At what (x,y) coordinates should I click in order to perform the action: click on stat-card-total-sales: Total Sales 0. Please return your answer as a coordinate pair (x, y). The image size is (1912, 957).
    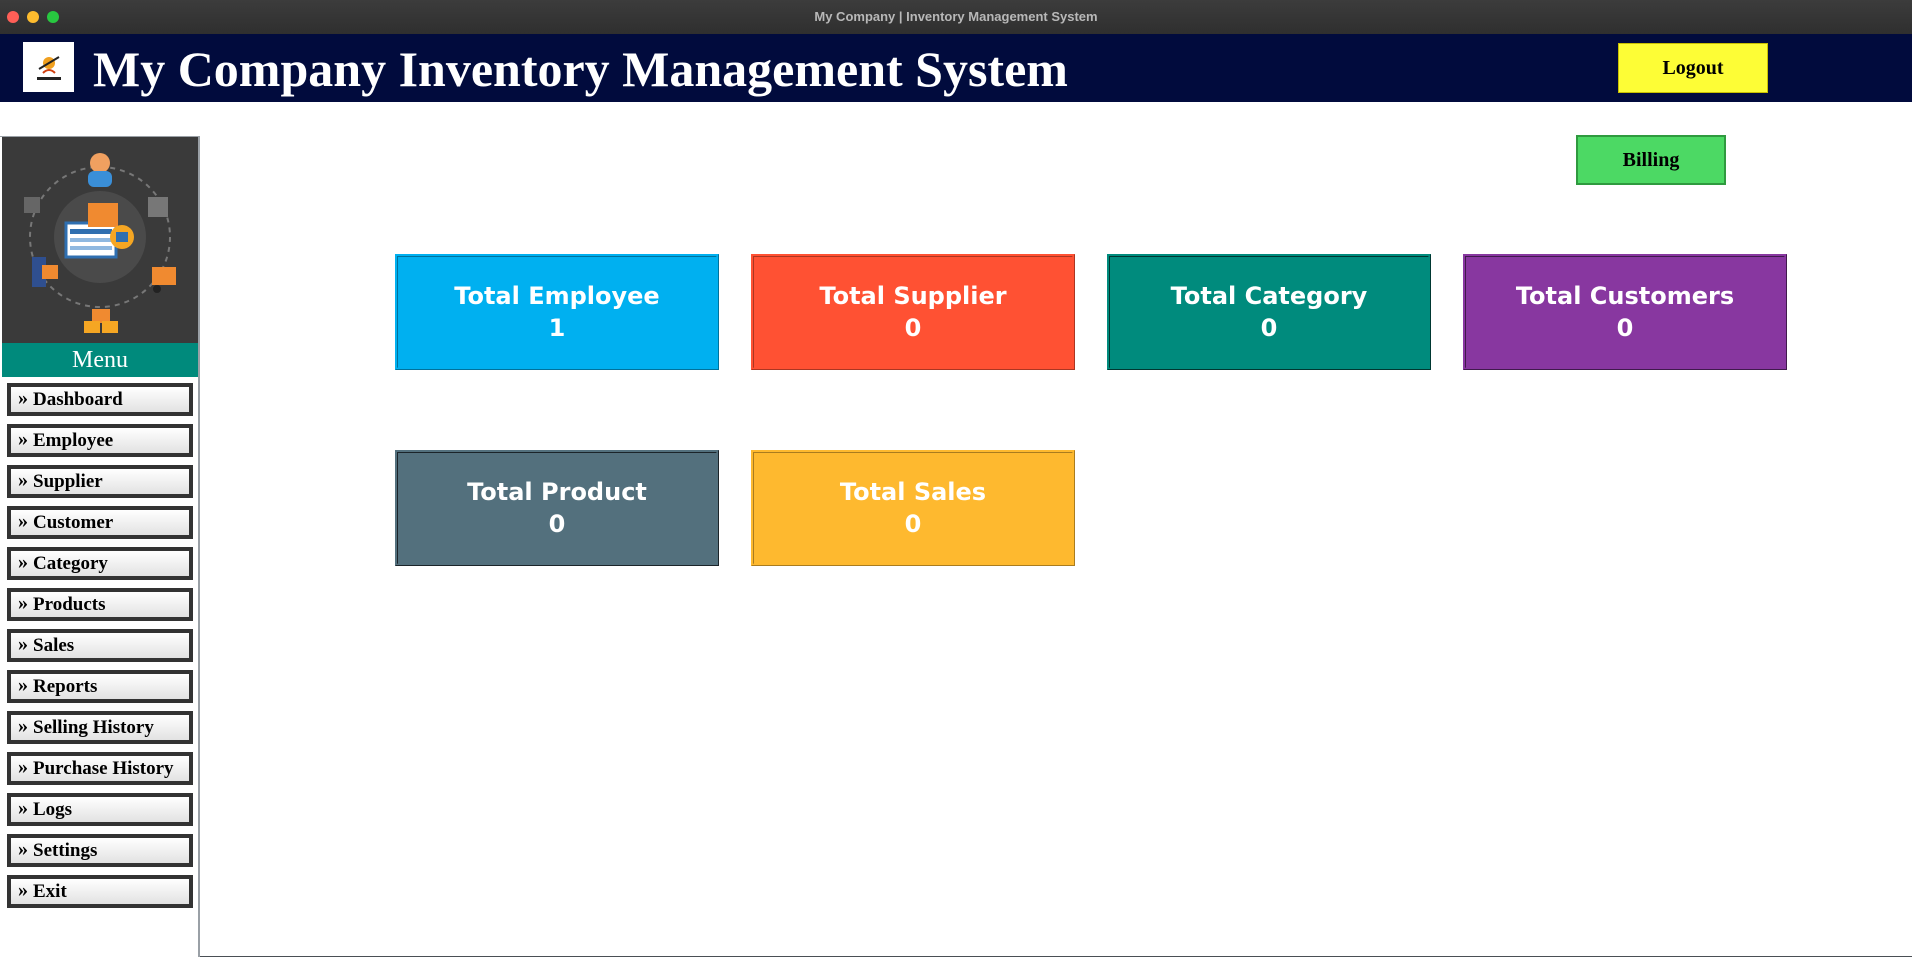
    Looking at the image, I should click on (913, 508).